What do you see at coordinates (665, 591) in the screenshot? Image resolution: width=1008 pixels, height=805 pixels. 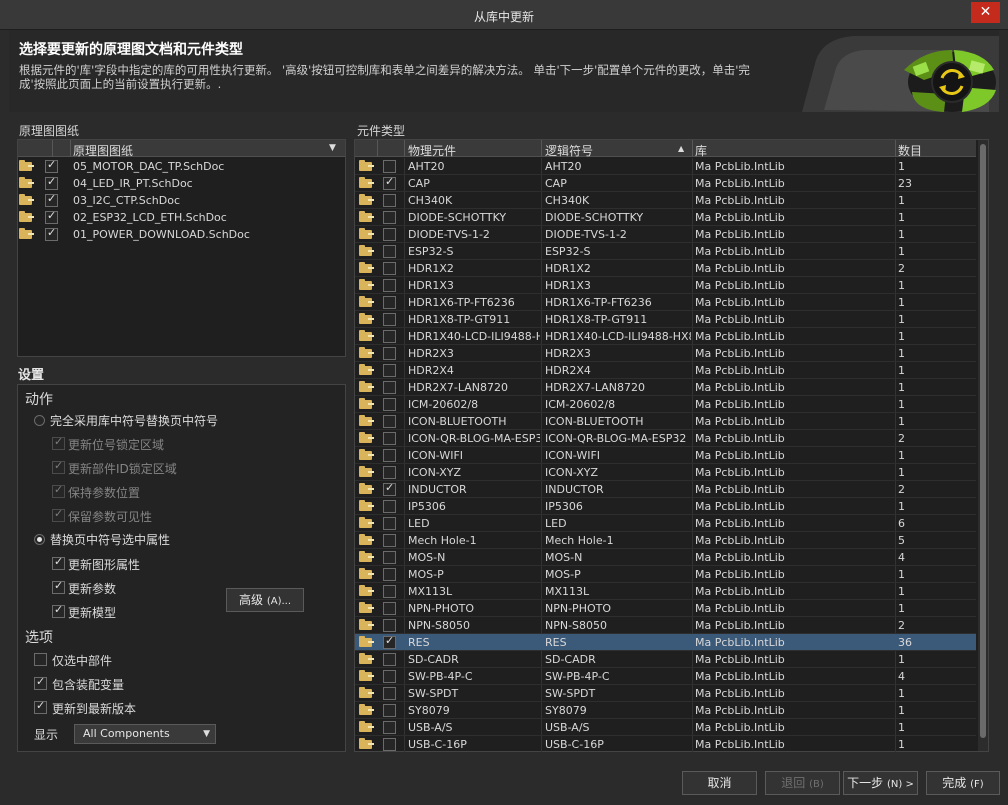 I see `component-row: MX113L MX113L Ma PcbLib.IntLib 1` at bounding box center [665, 591].